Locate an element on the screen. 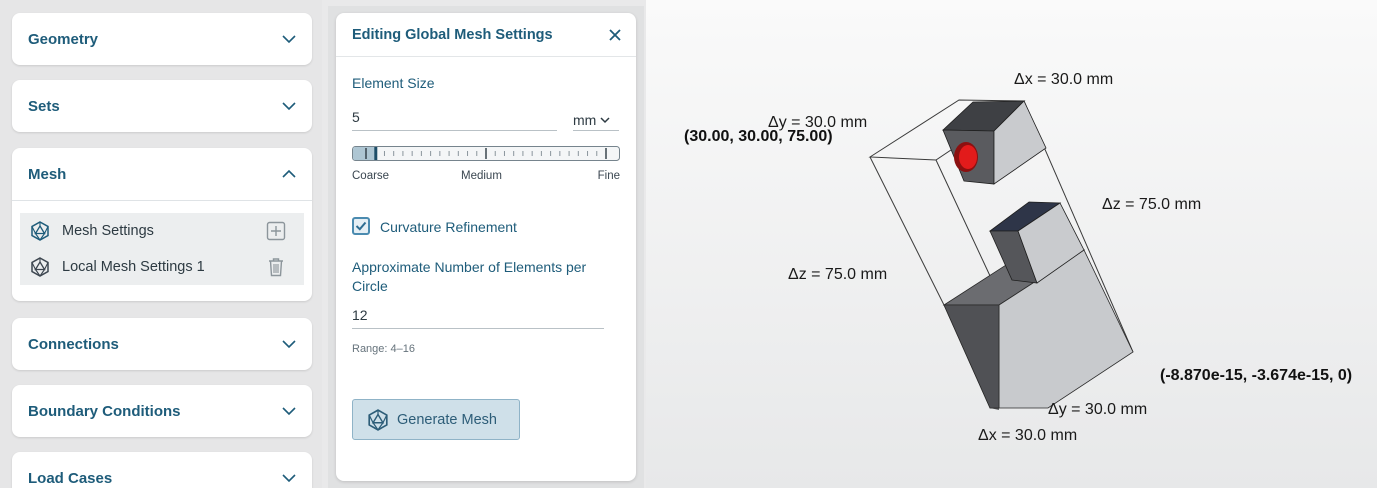  mesh-item-mesh-settings: Mesh Settings is located at coordinates (162, 231).